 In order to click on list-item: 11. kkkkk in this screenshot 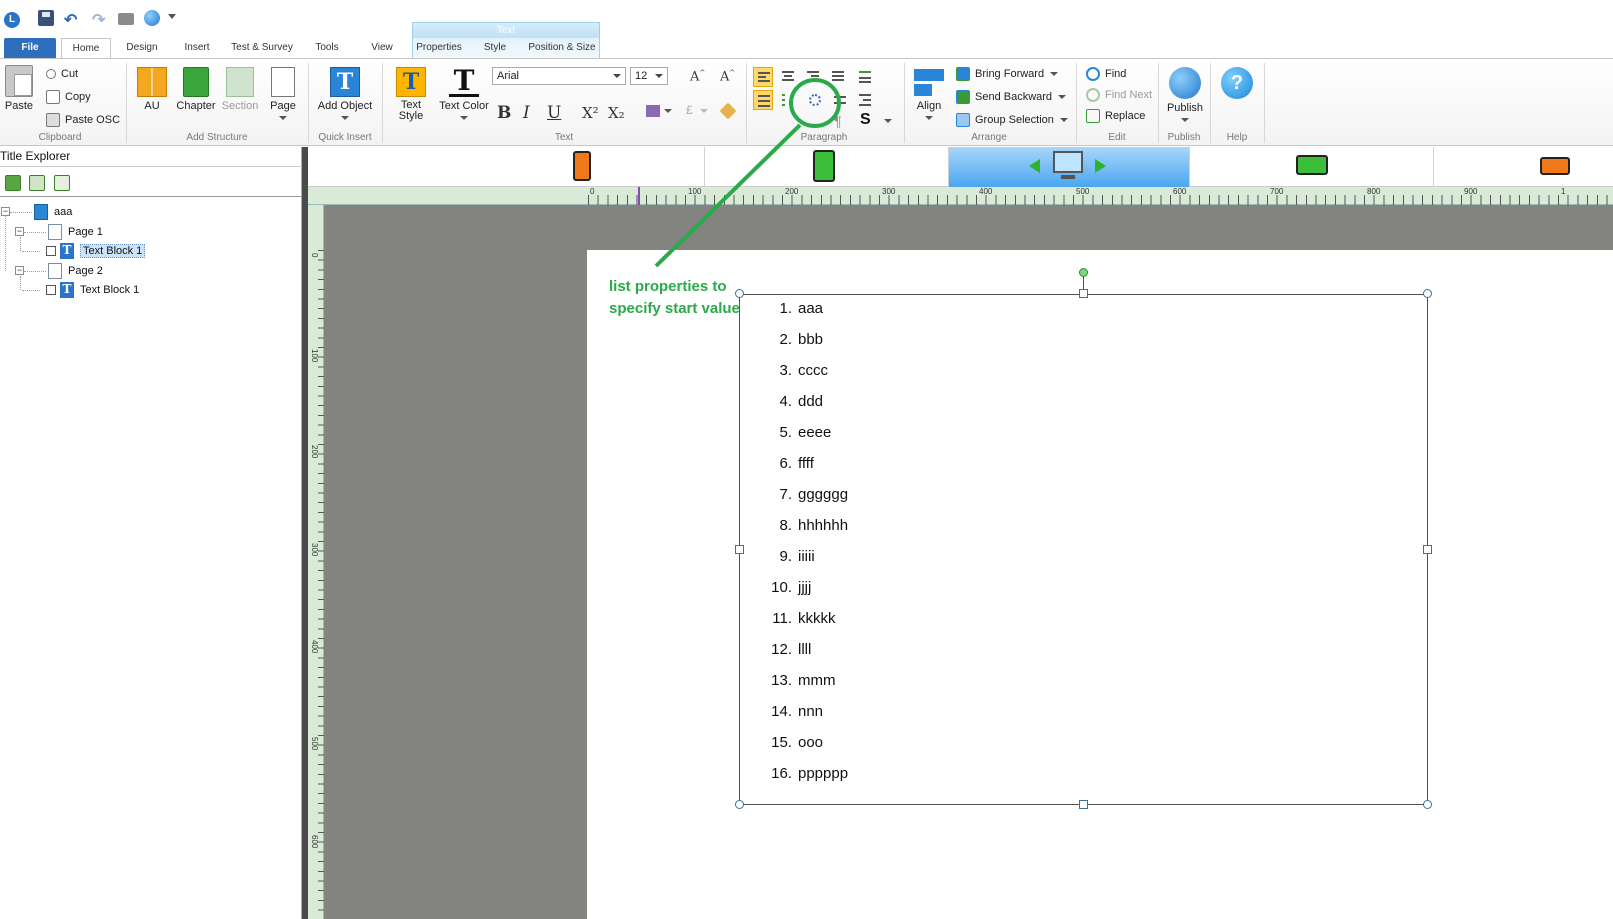, I will do `click(801, 620)`.